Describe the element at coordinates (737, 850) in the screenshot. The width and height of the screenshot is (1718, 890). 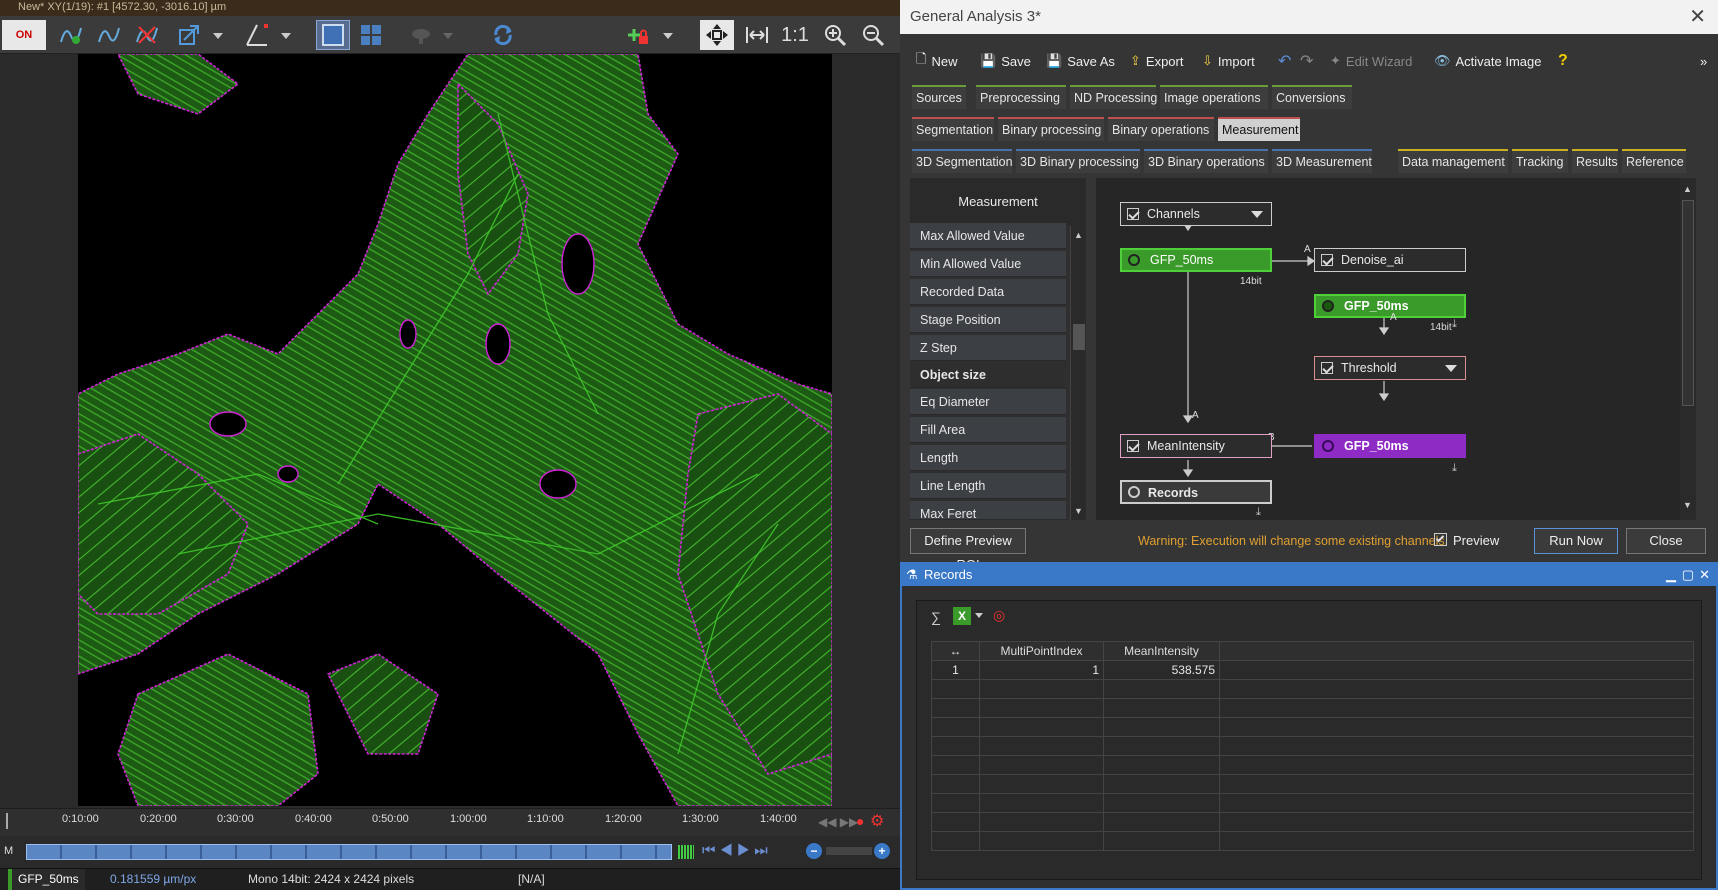
I see `playback-controls-icon: ⏮◀▶⏭` at that location.